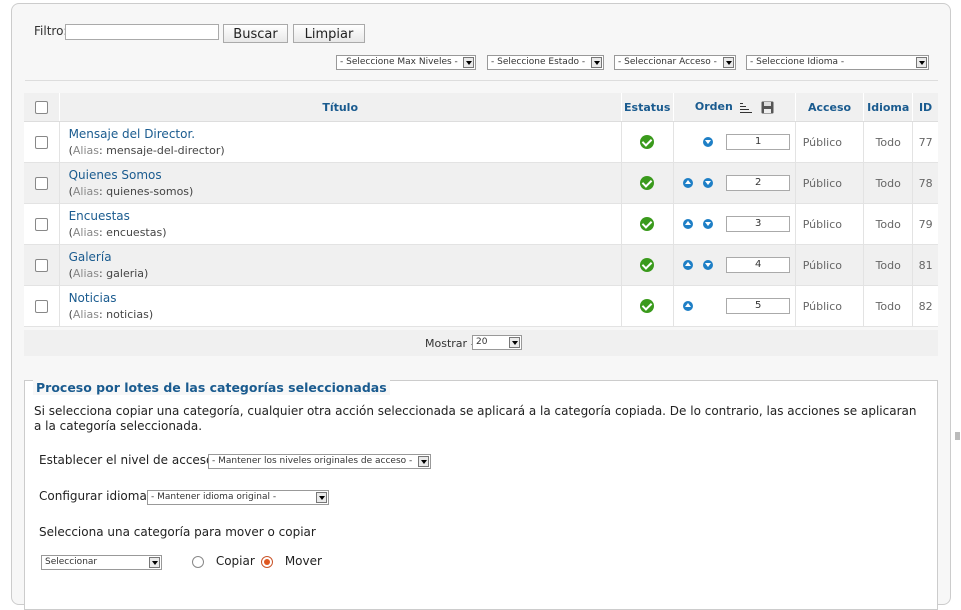 The image size is (961, 610). I want to click on alias-text: (Alias: mensaje-del-director), so click(146, 150).